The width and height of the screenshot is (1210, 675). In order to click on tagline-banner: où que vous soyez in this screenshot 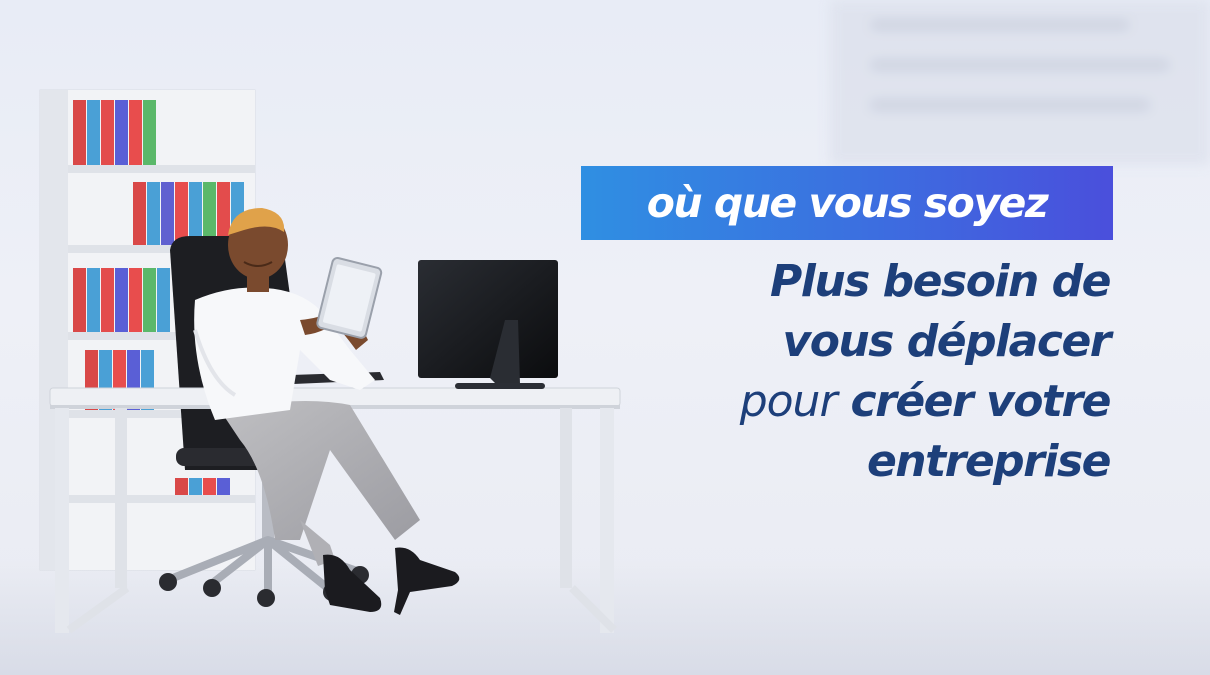, I will do `click(847, 203)`.